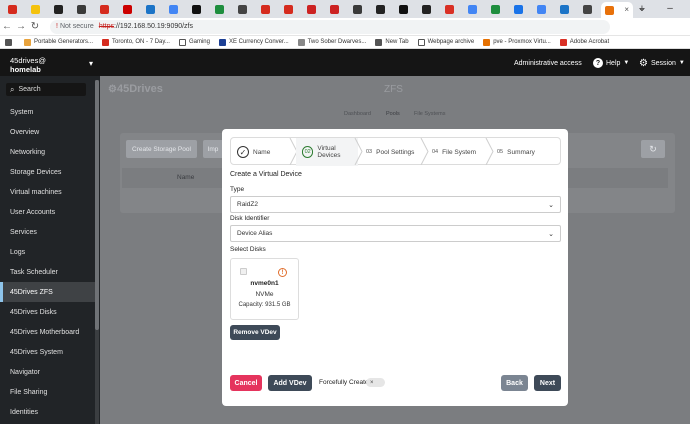  I want to click on sidebar-item-virtual-machines: Virtual machines, so click(47, 192).